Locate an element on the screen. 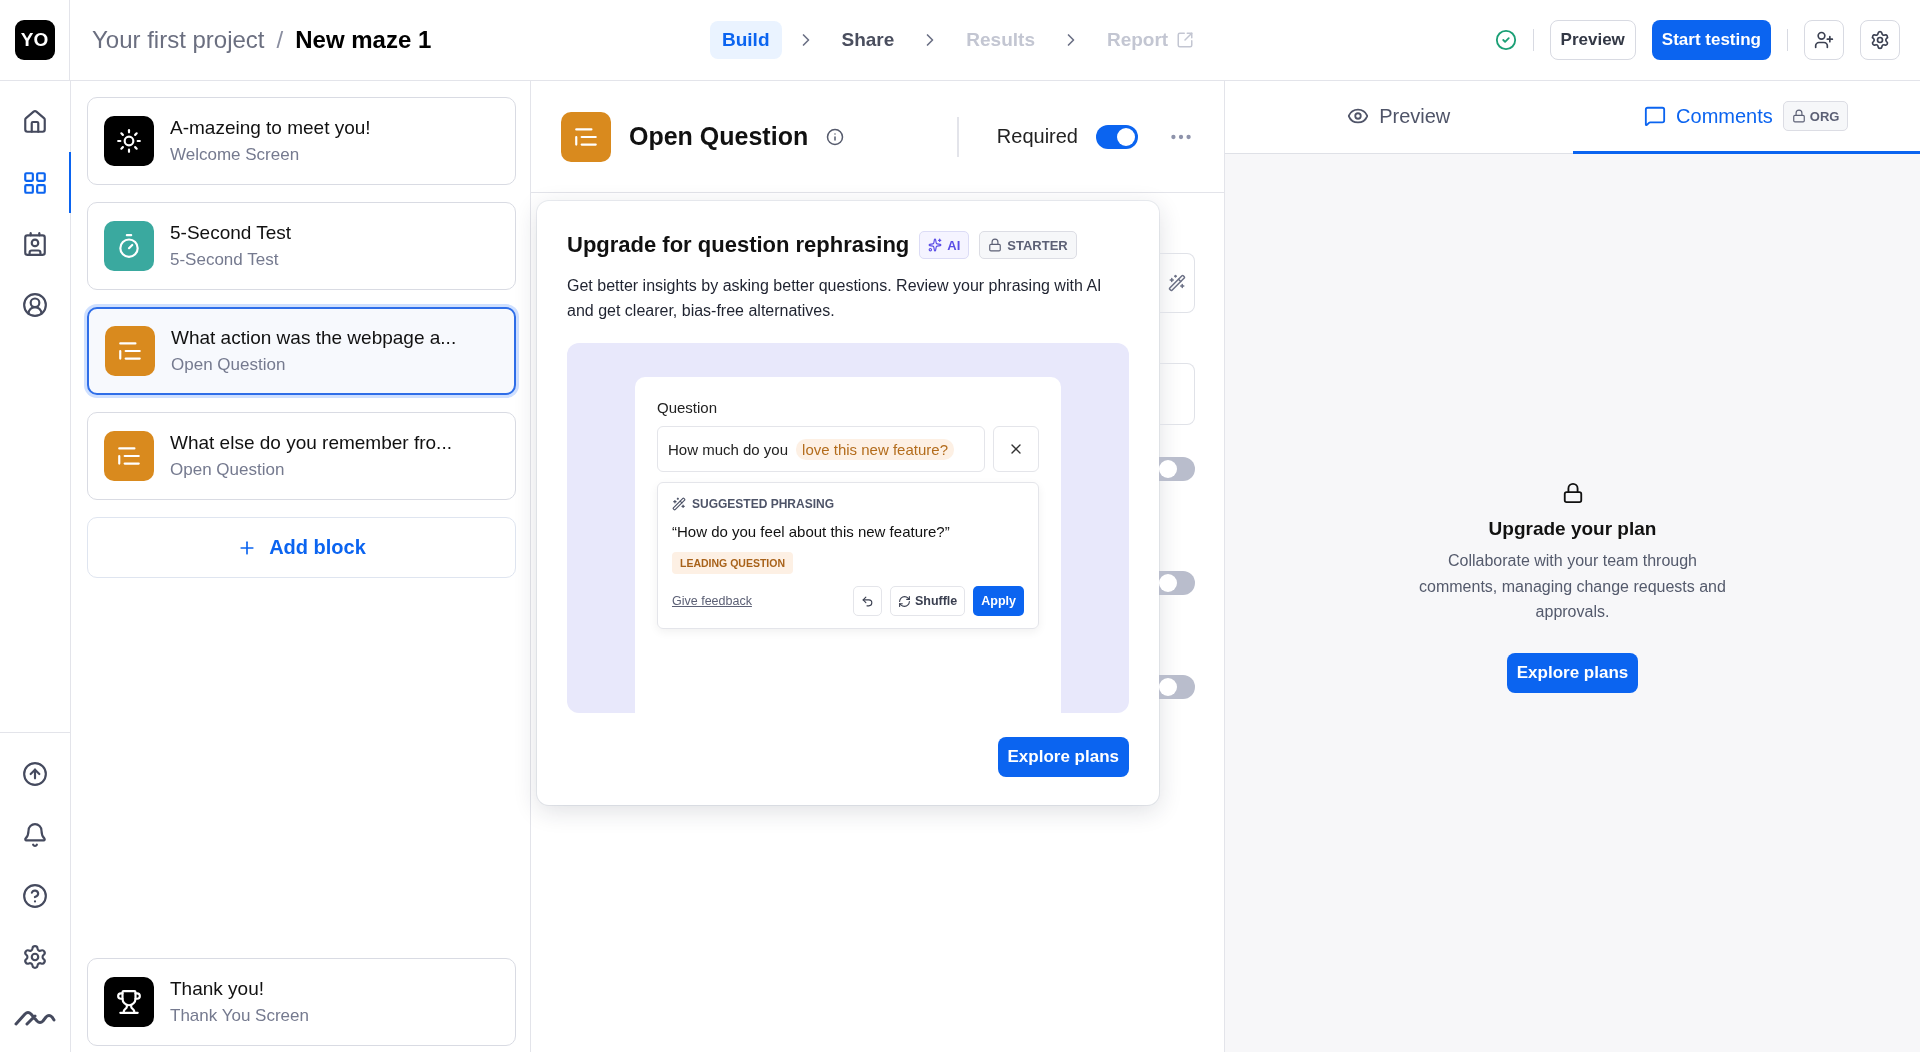 This screenshot has width=1920, height=1052. panel-tab: Preview is located at coordinates (1399, 117).